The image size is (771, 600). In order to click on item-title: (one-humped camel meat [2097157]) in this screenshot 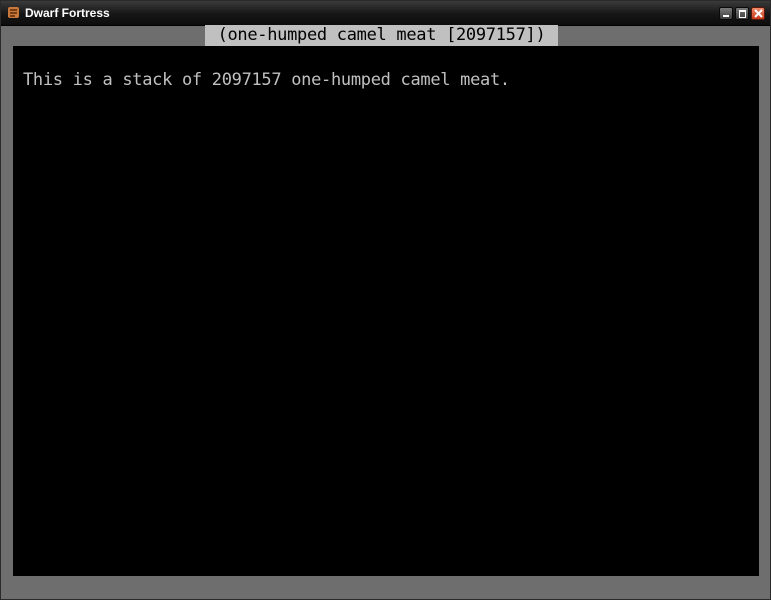, I will do `click(381, 35)`.